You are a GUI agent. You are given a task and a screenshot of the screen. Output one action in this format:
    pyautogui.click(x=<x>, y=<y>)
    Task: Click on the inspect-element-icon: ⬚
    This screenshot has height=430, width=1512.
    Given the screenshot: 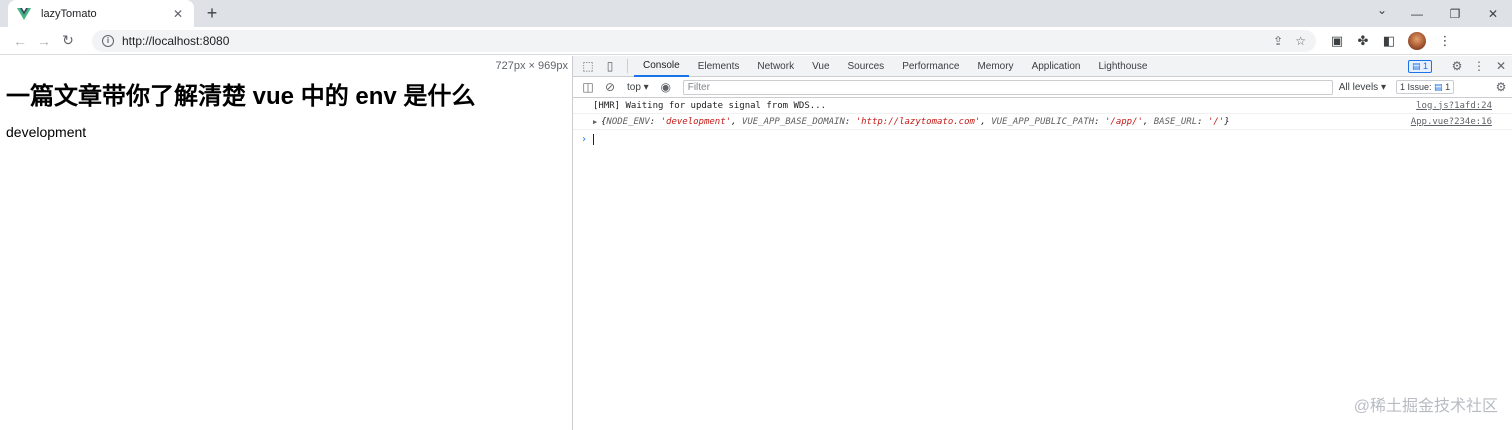 What is the action you would take?
    pyautogui.click(x=588, y=66)
    